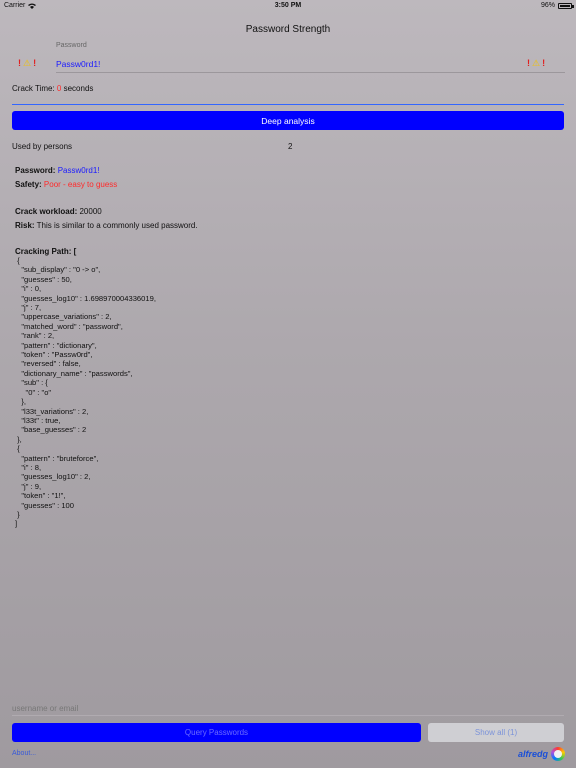  I want to click on password-field-label: Password, so click(71, 45).